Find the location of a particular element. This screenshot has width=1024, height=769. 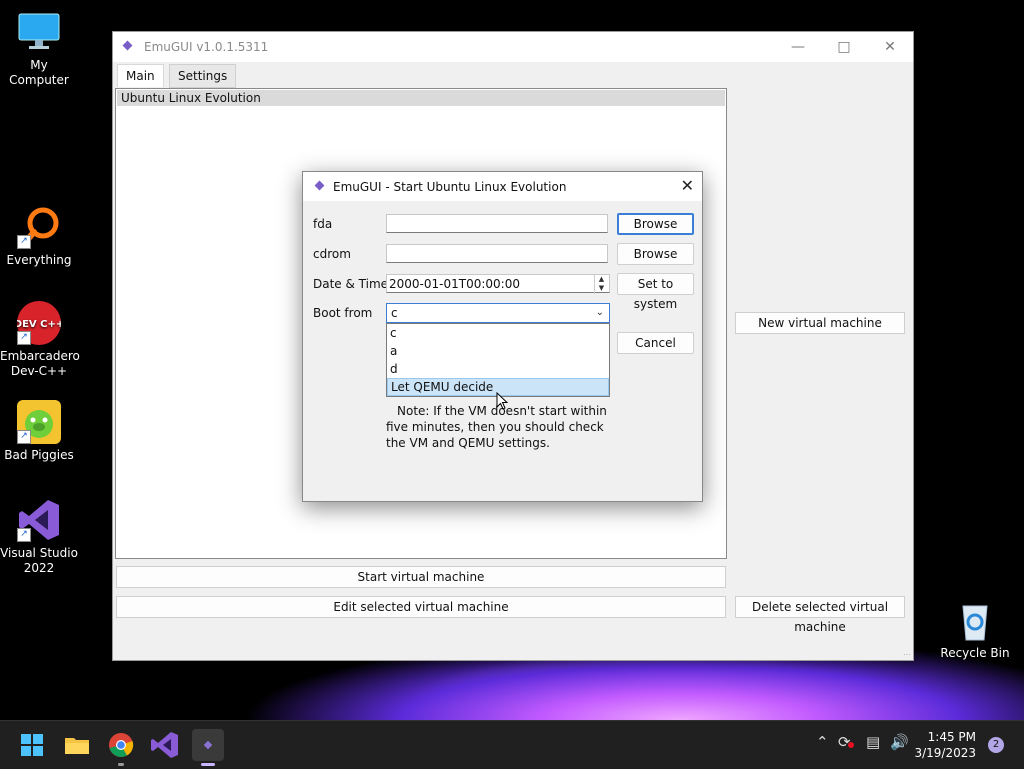

datetime-spinner: ▲ ▼ is located at coordinates (601, 284).